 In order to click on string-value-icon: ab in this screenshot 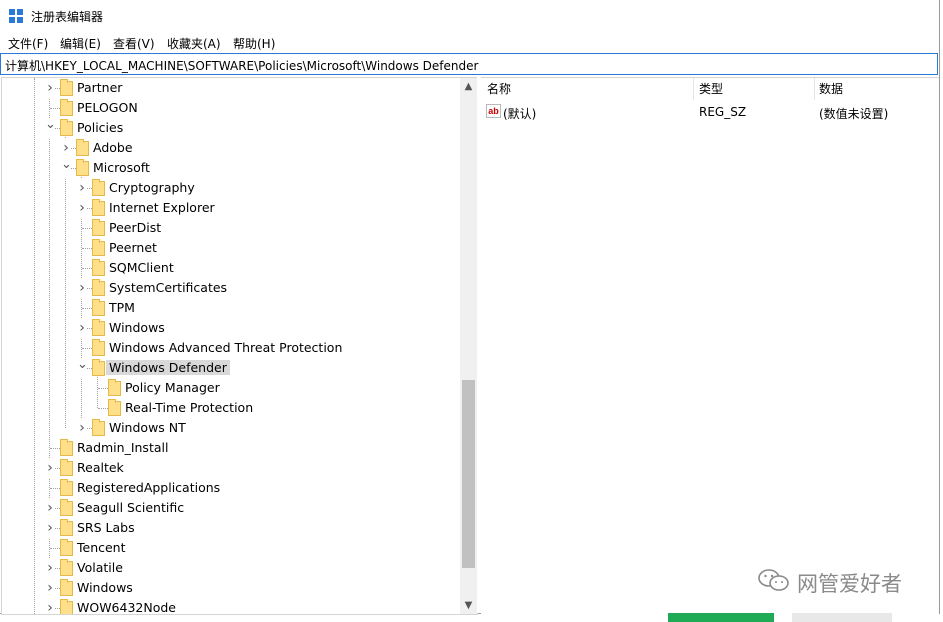, I will do `click(493, 111)`.